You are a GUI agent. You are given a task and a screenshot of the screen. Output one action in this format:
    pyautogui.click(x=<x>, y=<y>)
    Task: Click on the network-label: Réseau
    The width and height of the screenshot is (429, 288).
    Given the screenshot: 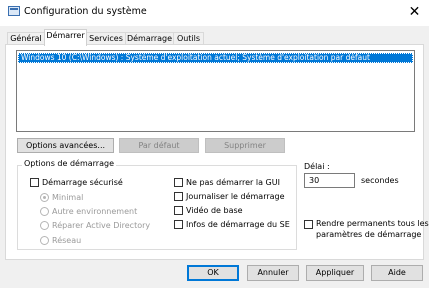 What is the action you would take?
    pyautogui.click(x=67, y=240)
    